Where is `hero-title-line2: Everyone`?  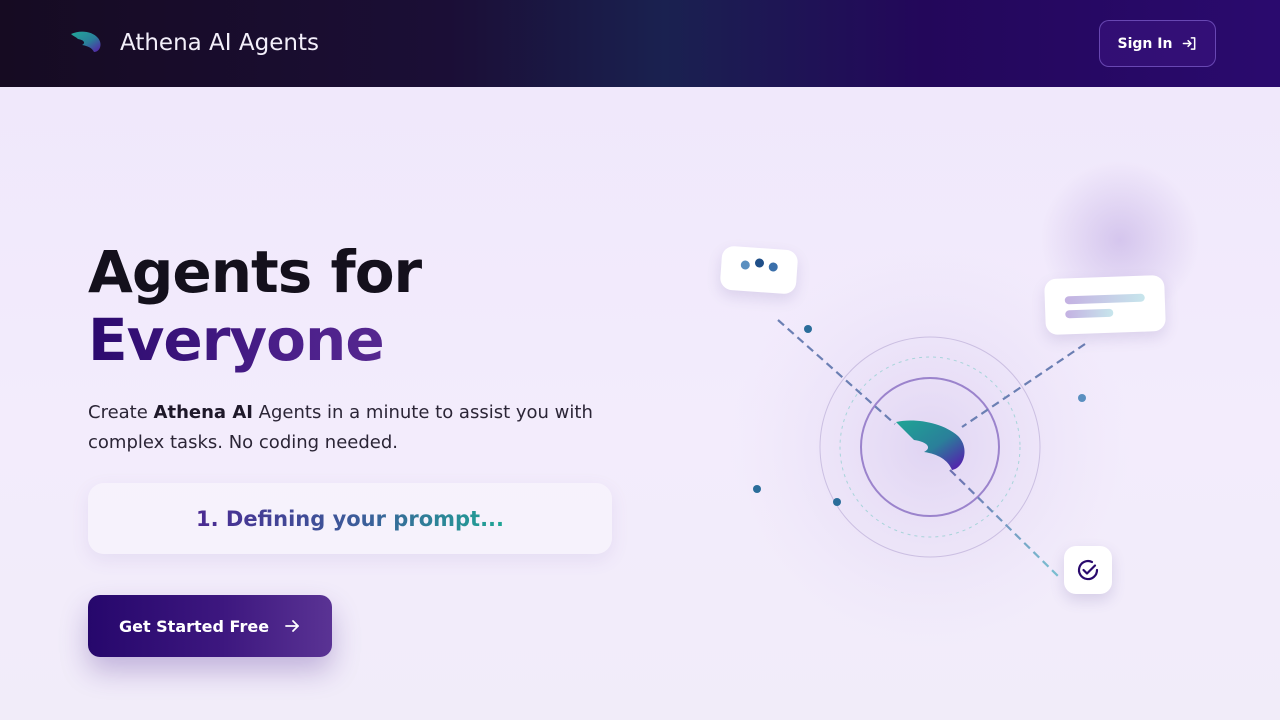 hero-title-line2: Everyone is located at coordinates (254, 340).